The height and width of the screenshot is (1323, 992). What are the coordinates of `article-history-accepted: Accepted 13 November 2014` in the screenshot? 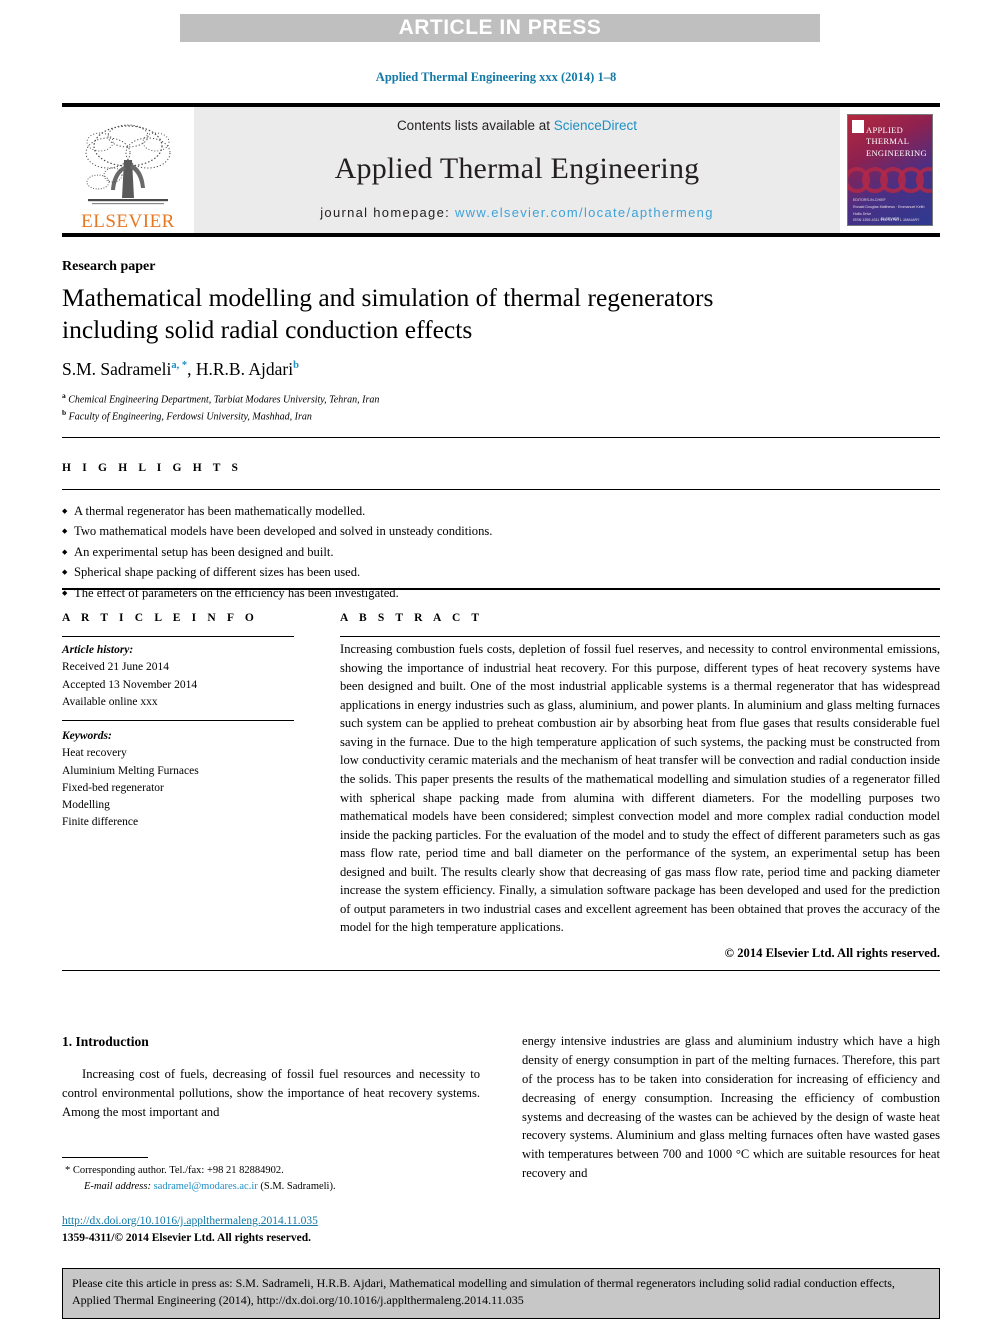 It's located at (130, 684).